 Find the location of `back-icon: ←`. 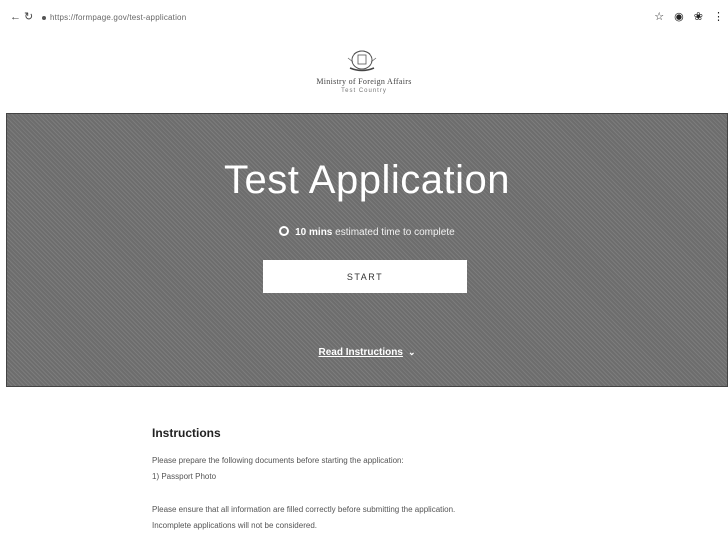

back-icon: ← is located at coordinates (15, 17).